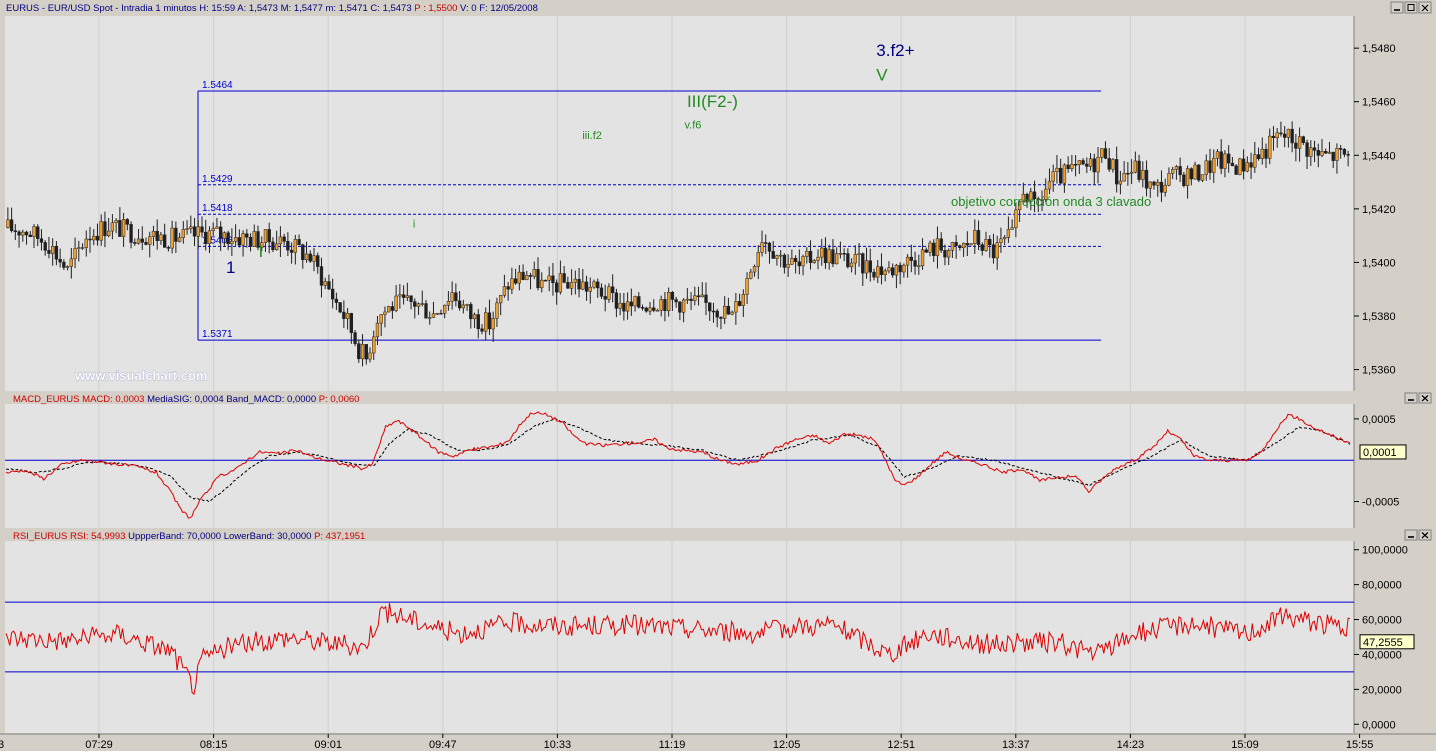 The height and width of the screenshot is (751, 1436). Describe the element at coordinates (176, 536) in the screenshot. I see `indicator-legend-entry: UppperBand: 70,0000` at that location.